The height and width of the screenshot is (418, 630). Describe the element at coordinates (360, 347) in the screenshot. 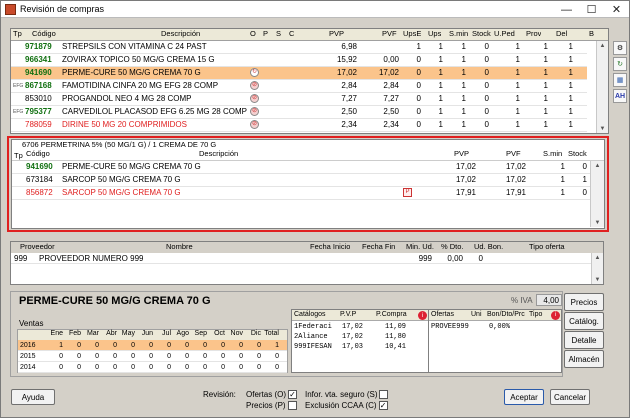

I see `catalog-row: 999IFESAN 17,03 10,41` at that location.